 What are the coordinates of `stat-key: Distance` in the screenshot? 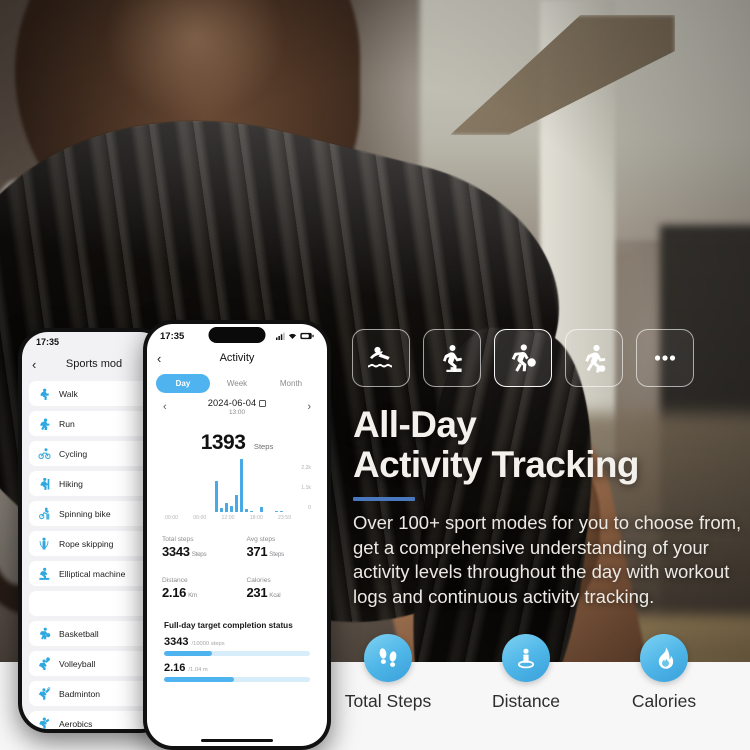 It's located at (175, 580).